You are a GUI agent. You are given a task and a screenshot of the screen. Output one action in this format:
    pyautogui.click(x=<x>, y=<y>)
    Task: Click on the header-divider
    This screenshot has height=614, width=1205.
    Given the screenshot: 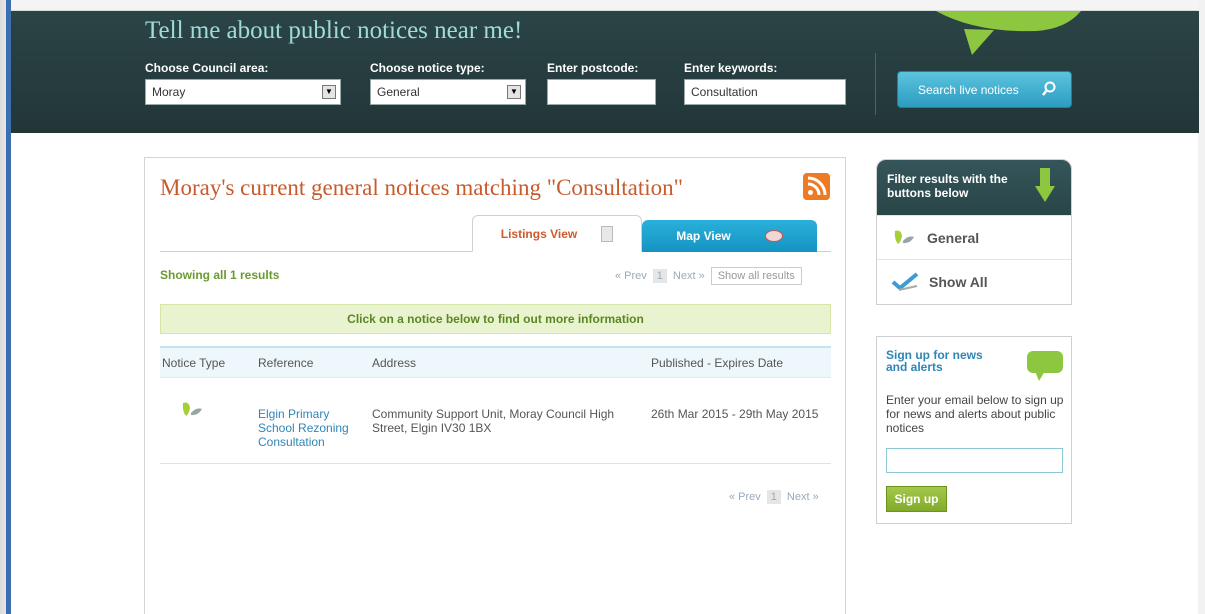 What is the action you would take?
    pyautogui.click(x=875, y=84)
    